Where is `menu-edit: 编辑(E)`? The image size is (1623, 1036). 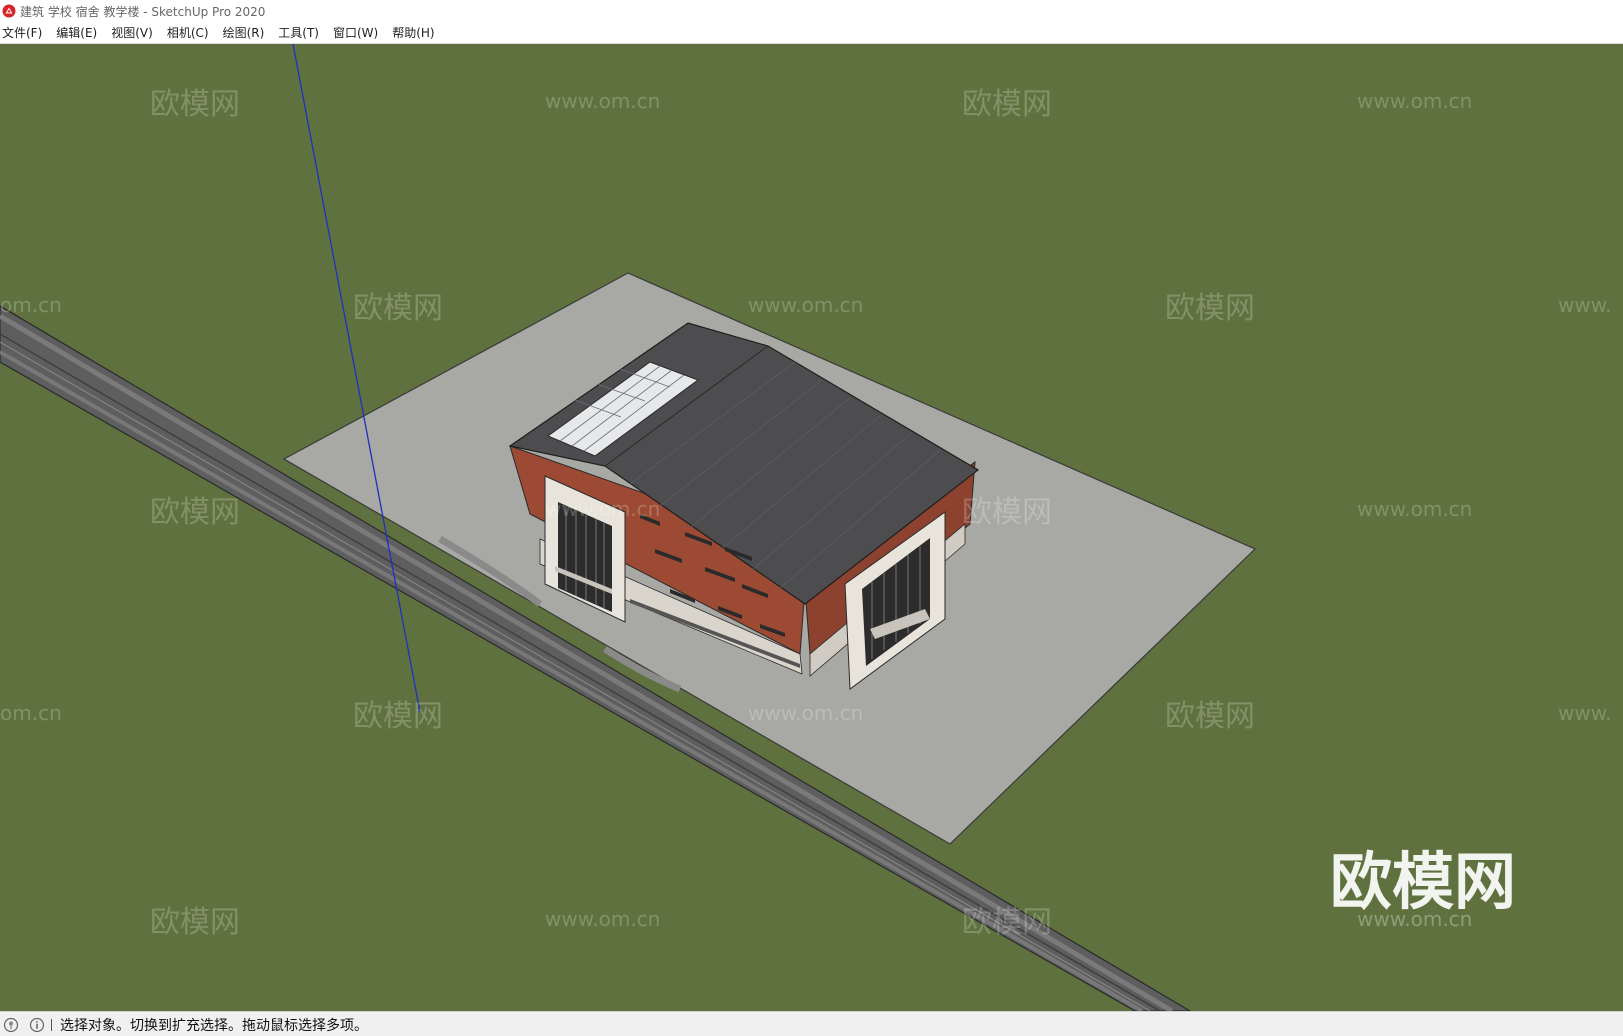
menu-edit: 编辑(E) is located at coordinates (79, 32).